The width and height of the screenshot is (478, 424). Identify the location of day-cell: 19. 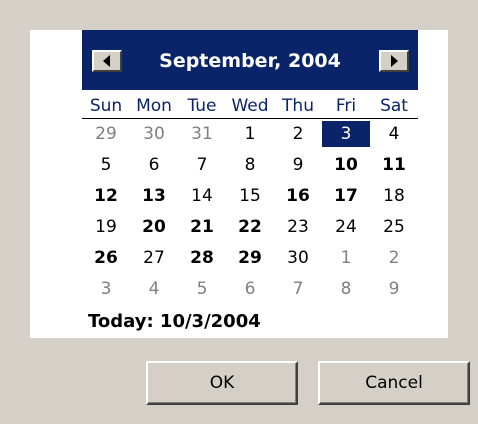
(106, 227).